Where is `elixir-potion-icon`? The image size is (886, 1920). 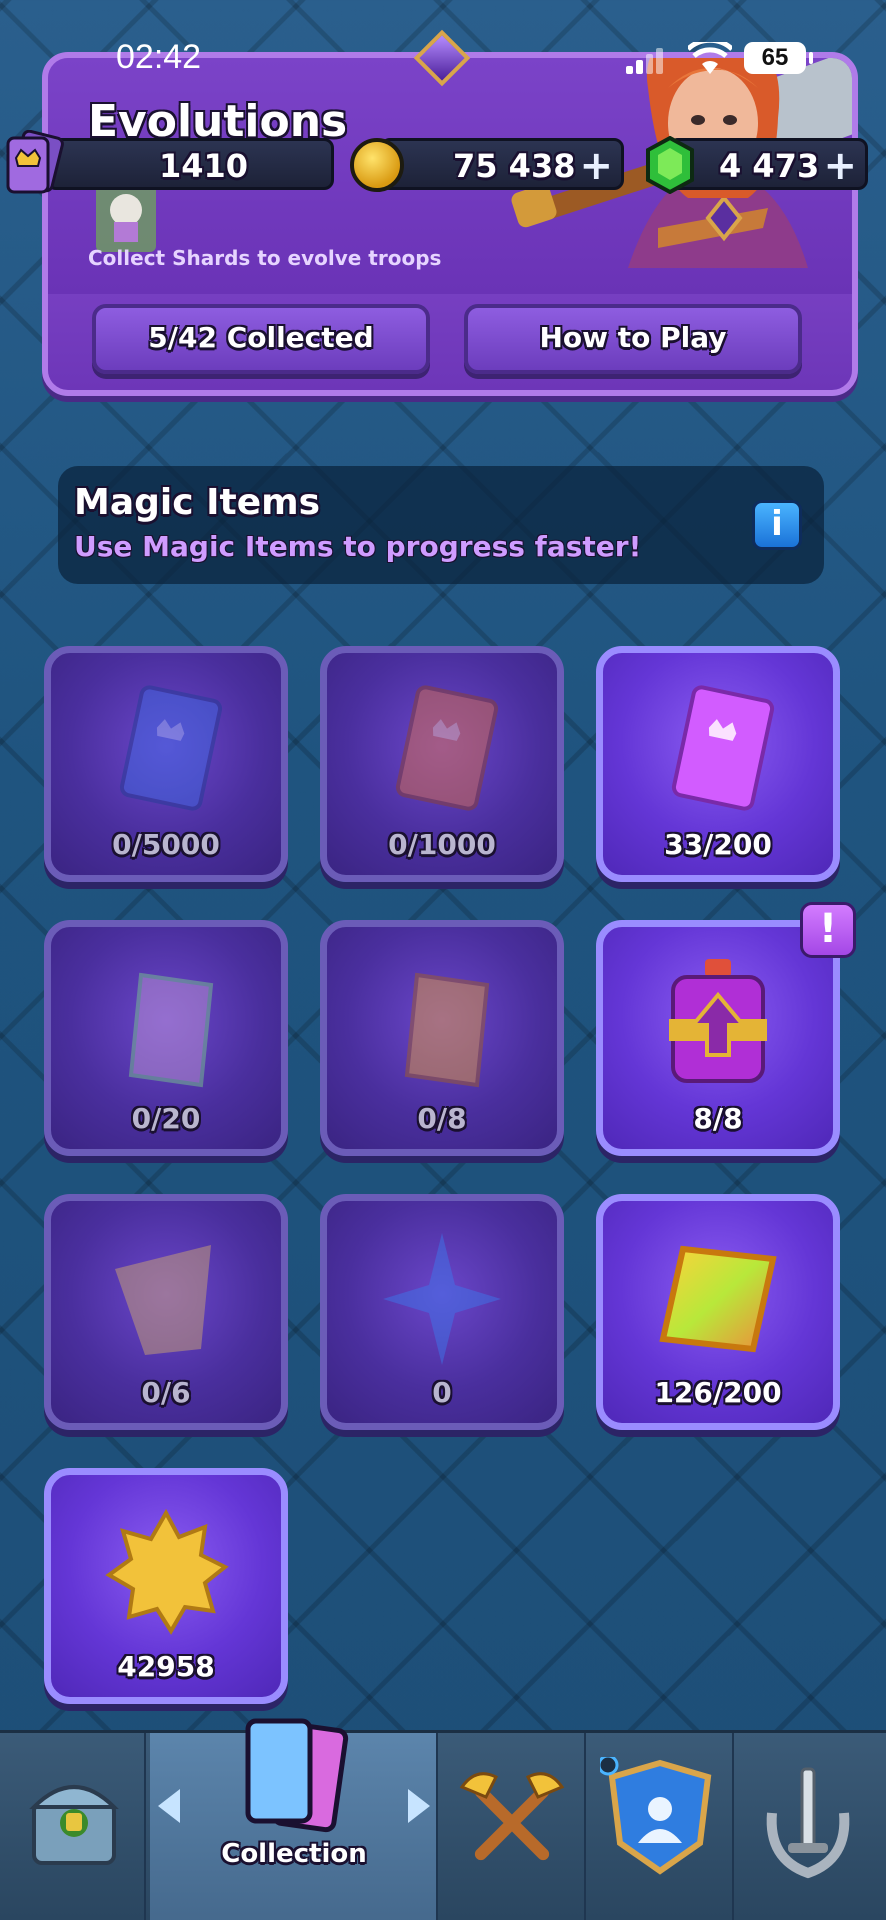 elixir-potion-icon is located at coordinates (718, 1021).